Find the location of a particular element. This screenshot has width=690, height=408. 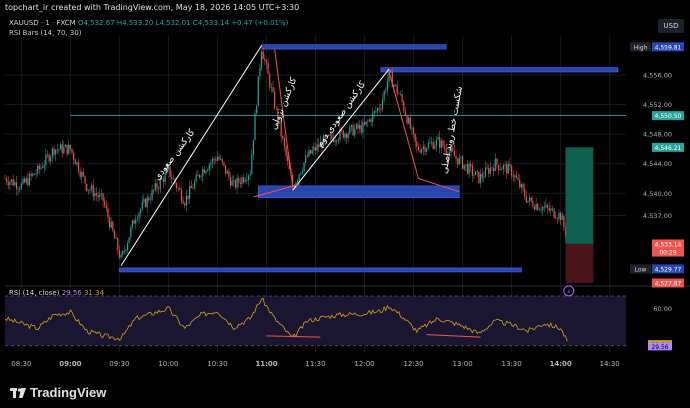

y-tick-label: 4,540.00 is located at coordinates (657, 194).